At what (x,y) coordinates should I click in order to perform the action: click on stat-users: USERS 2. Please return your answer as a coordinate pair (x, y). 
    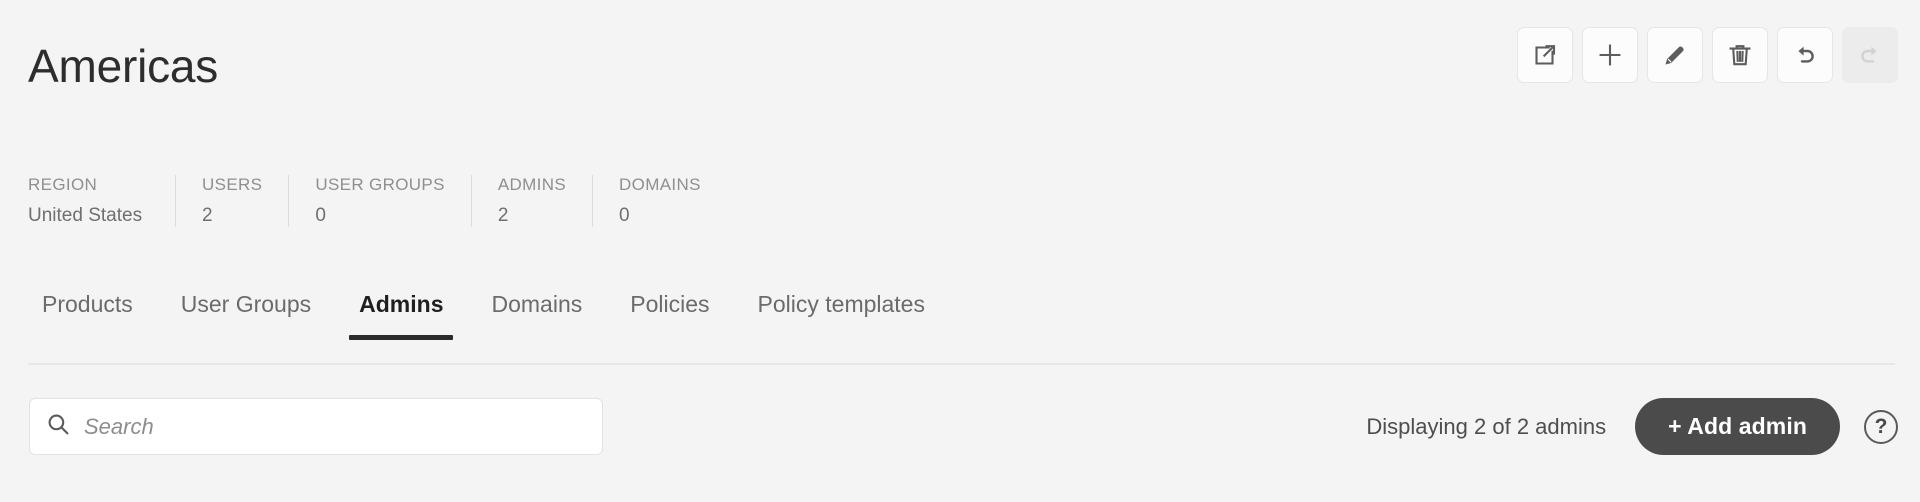
    Looking at the image, I should click on (233, 201).